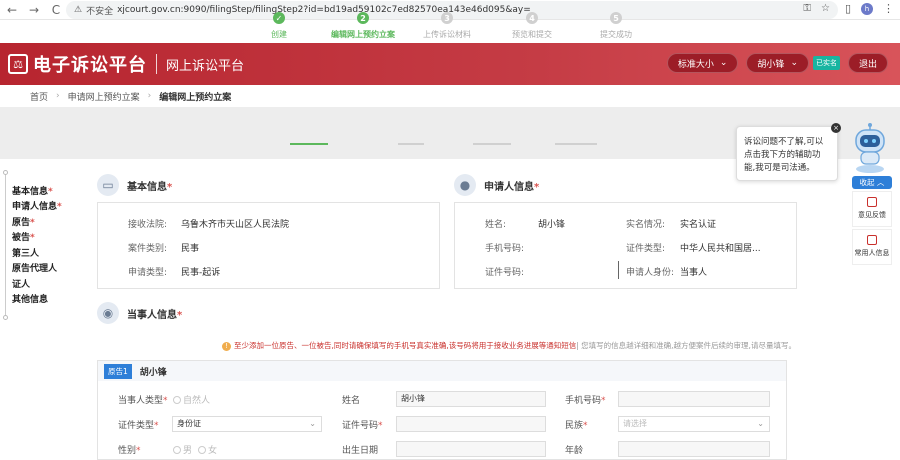 The image size is (900, 460). Describe the element at coordinates (362, 426) in the screenshot. I see `id-number-label: 证件号码*` at that location.